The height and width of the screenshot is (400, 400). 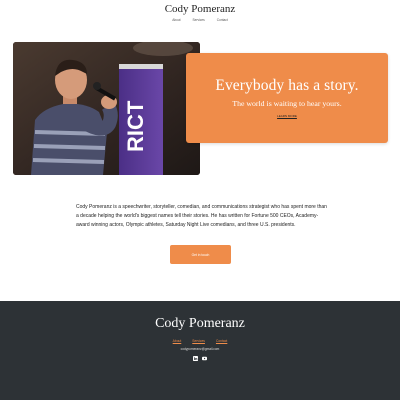 I want to click on footer-link-services: Services, so click(x=198, y=341).